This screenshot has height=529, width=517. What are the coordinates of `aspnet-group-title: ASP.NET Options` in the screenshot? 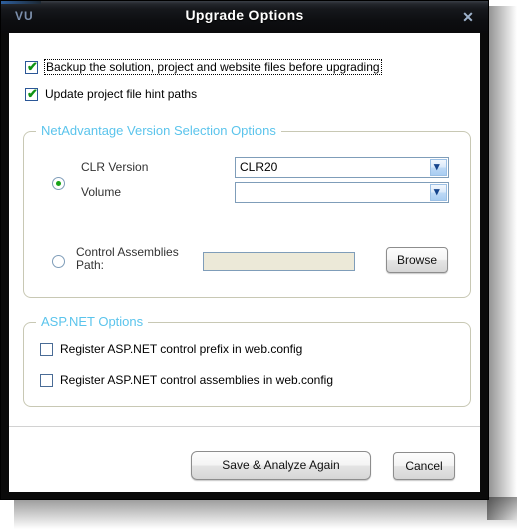 It's located at (92, 321).